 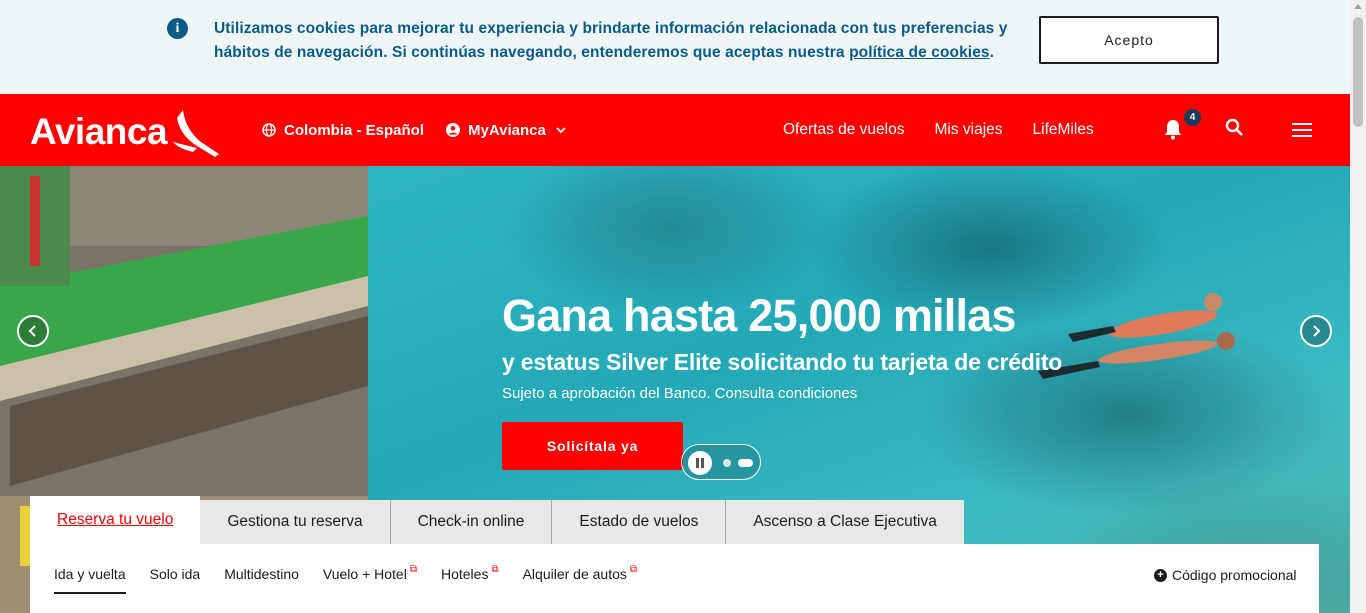 I want to click on subtab-one-way: Solo ida, so click(x=175, y=580).